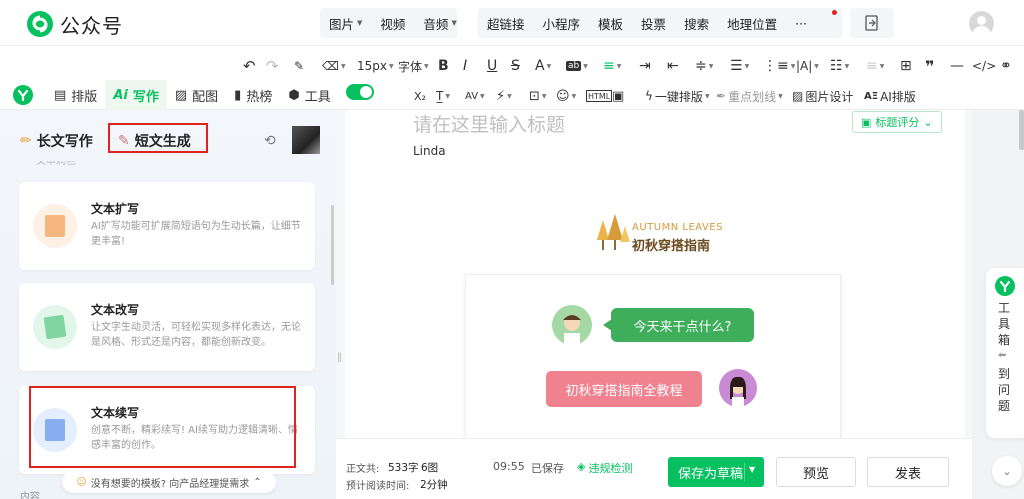  I want to click on toolbox-icon: ▣, so click(618, 96).